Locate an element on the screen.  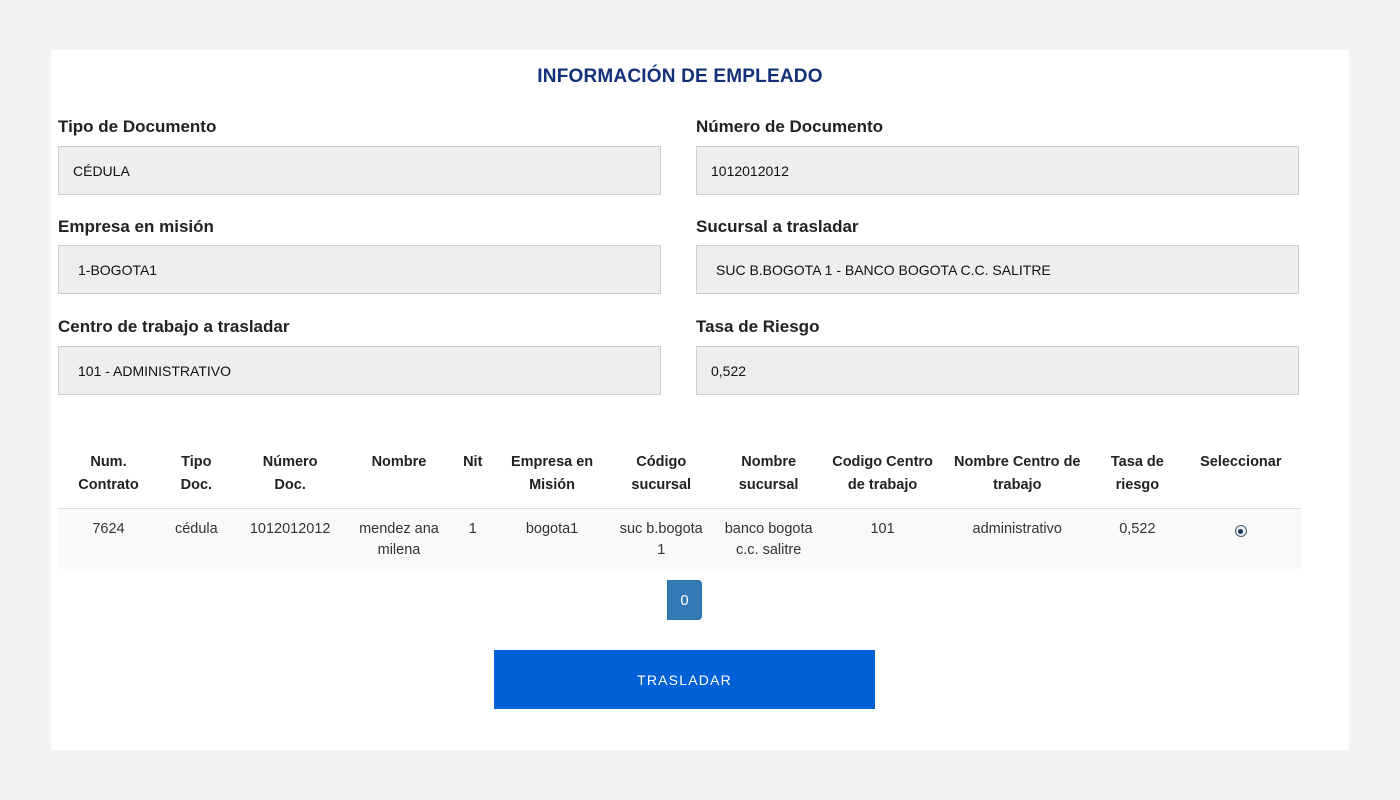
table-cell: administrativo is located at coordinates (1017, 538).